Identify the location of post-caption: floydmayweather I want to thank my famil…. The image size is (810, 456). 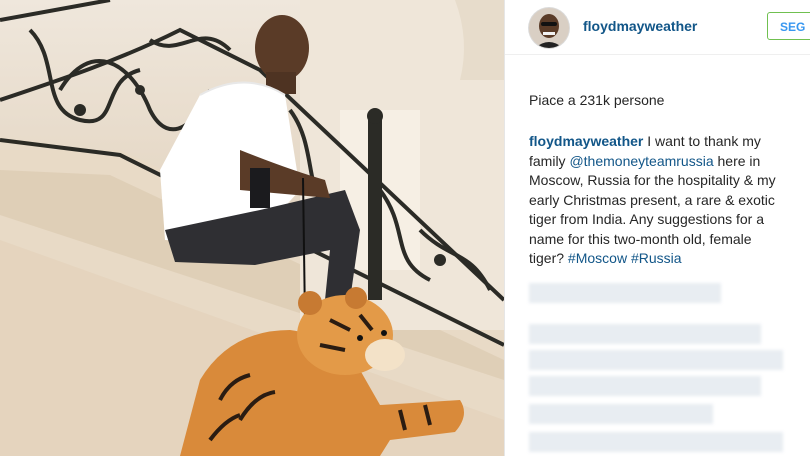
(659, 200).